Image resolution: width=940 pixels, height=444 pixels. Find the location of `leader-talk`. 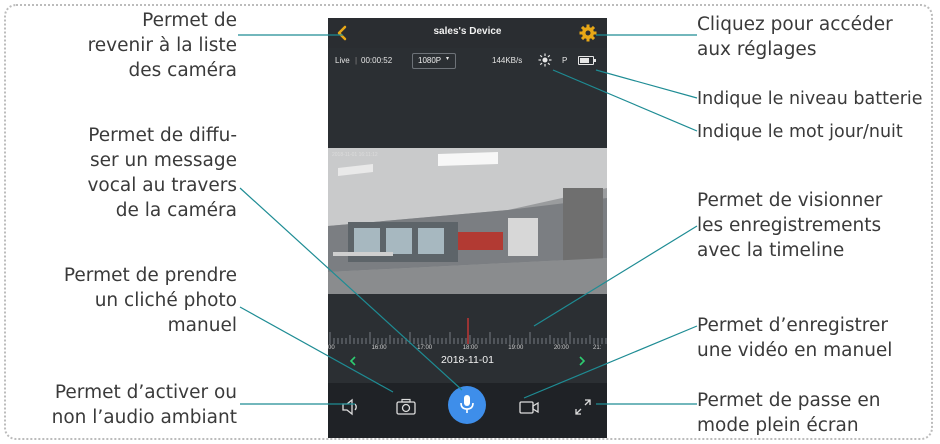

leader-talk is located at coordinates (351, 289).